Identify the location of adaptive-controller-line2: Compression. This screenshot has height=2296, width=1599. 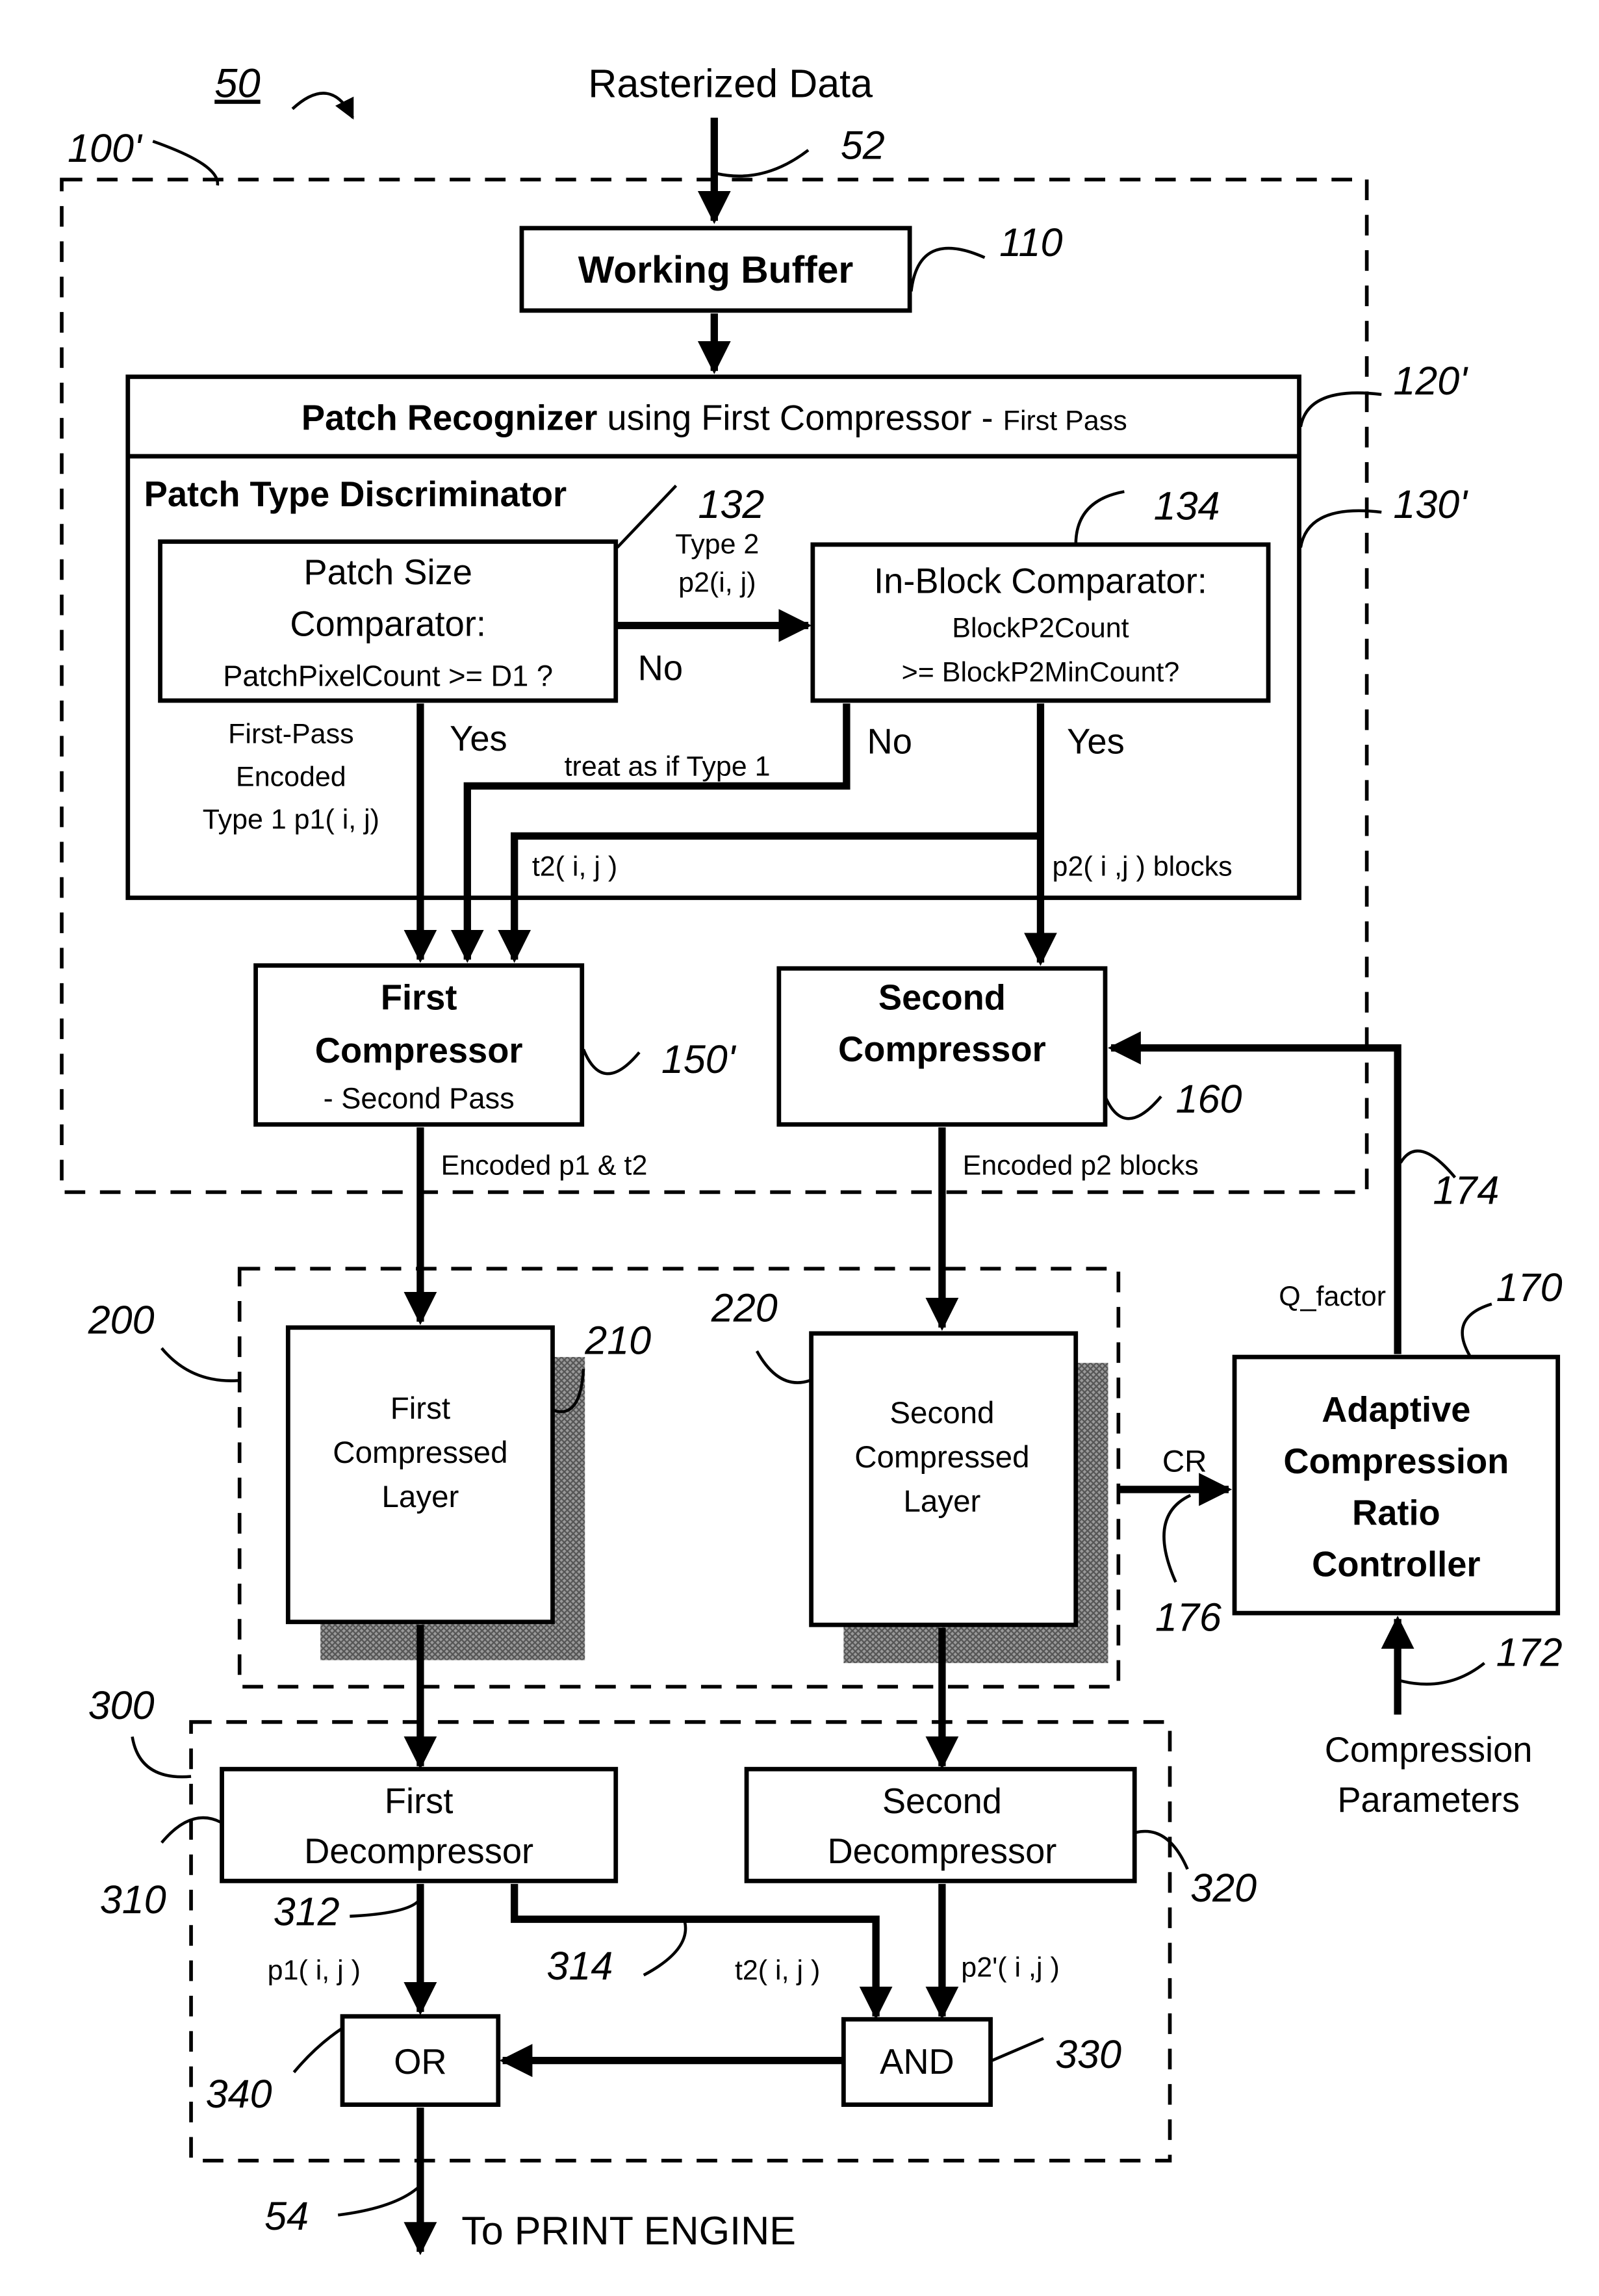
(1396, 1461).